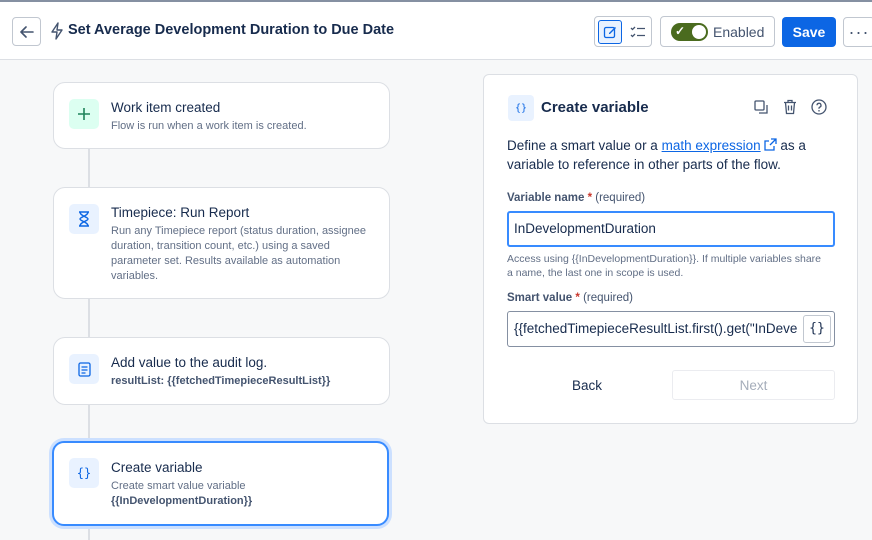  I want to click on help-button, so click(819, 107).